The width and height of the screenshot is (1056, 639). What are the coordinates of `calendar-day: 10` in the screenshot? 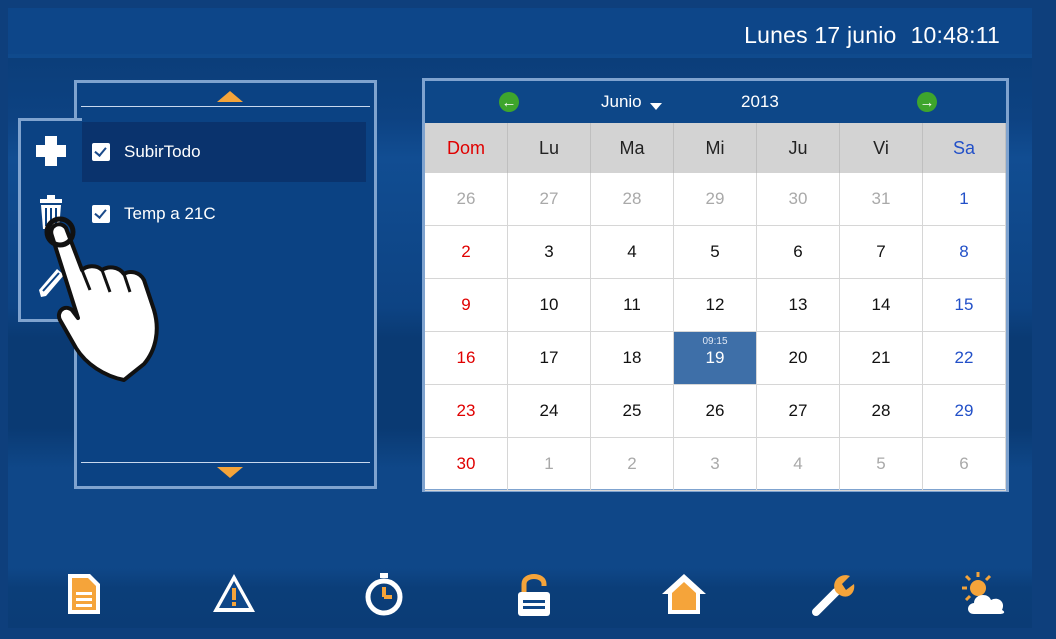 It's located at (549, 305).